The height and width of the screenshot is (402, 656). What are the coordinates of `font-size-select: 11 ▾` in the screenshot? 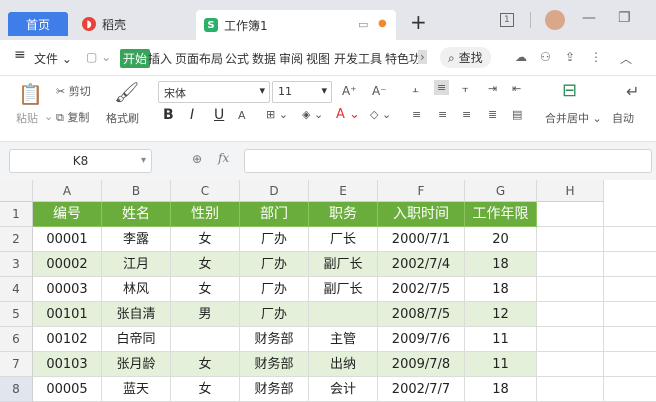 It's located at (302, 92).